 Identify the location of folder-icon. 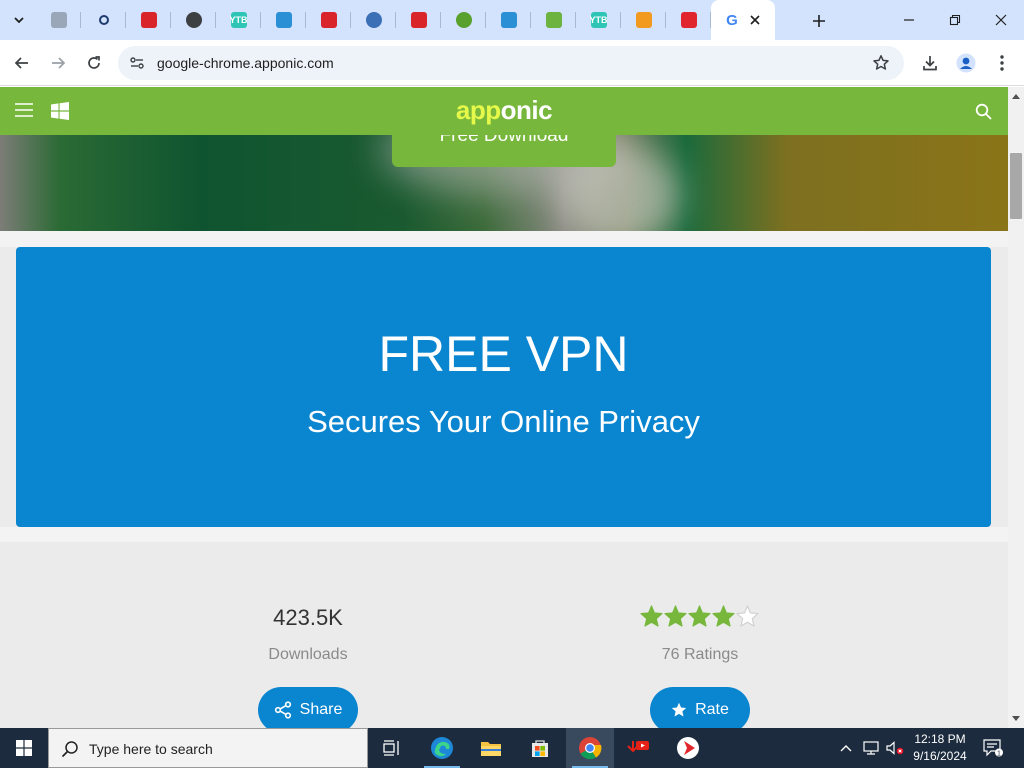
(491, 749).